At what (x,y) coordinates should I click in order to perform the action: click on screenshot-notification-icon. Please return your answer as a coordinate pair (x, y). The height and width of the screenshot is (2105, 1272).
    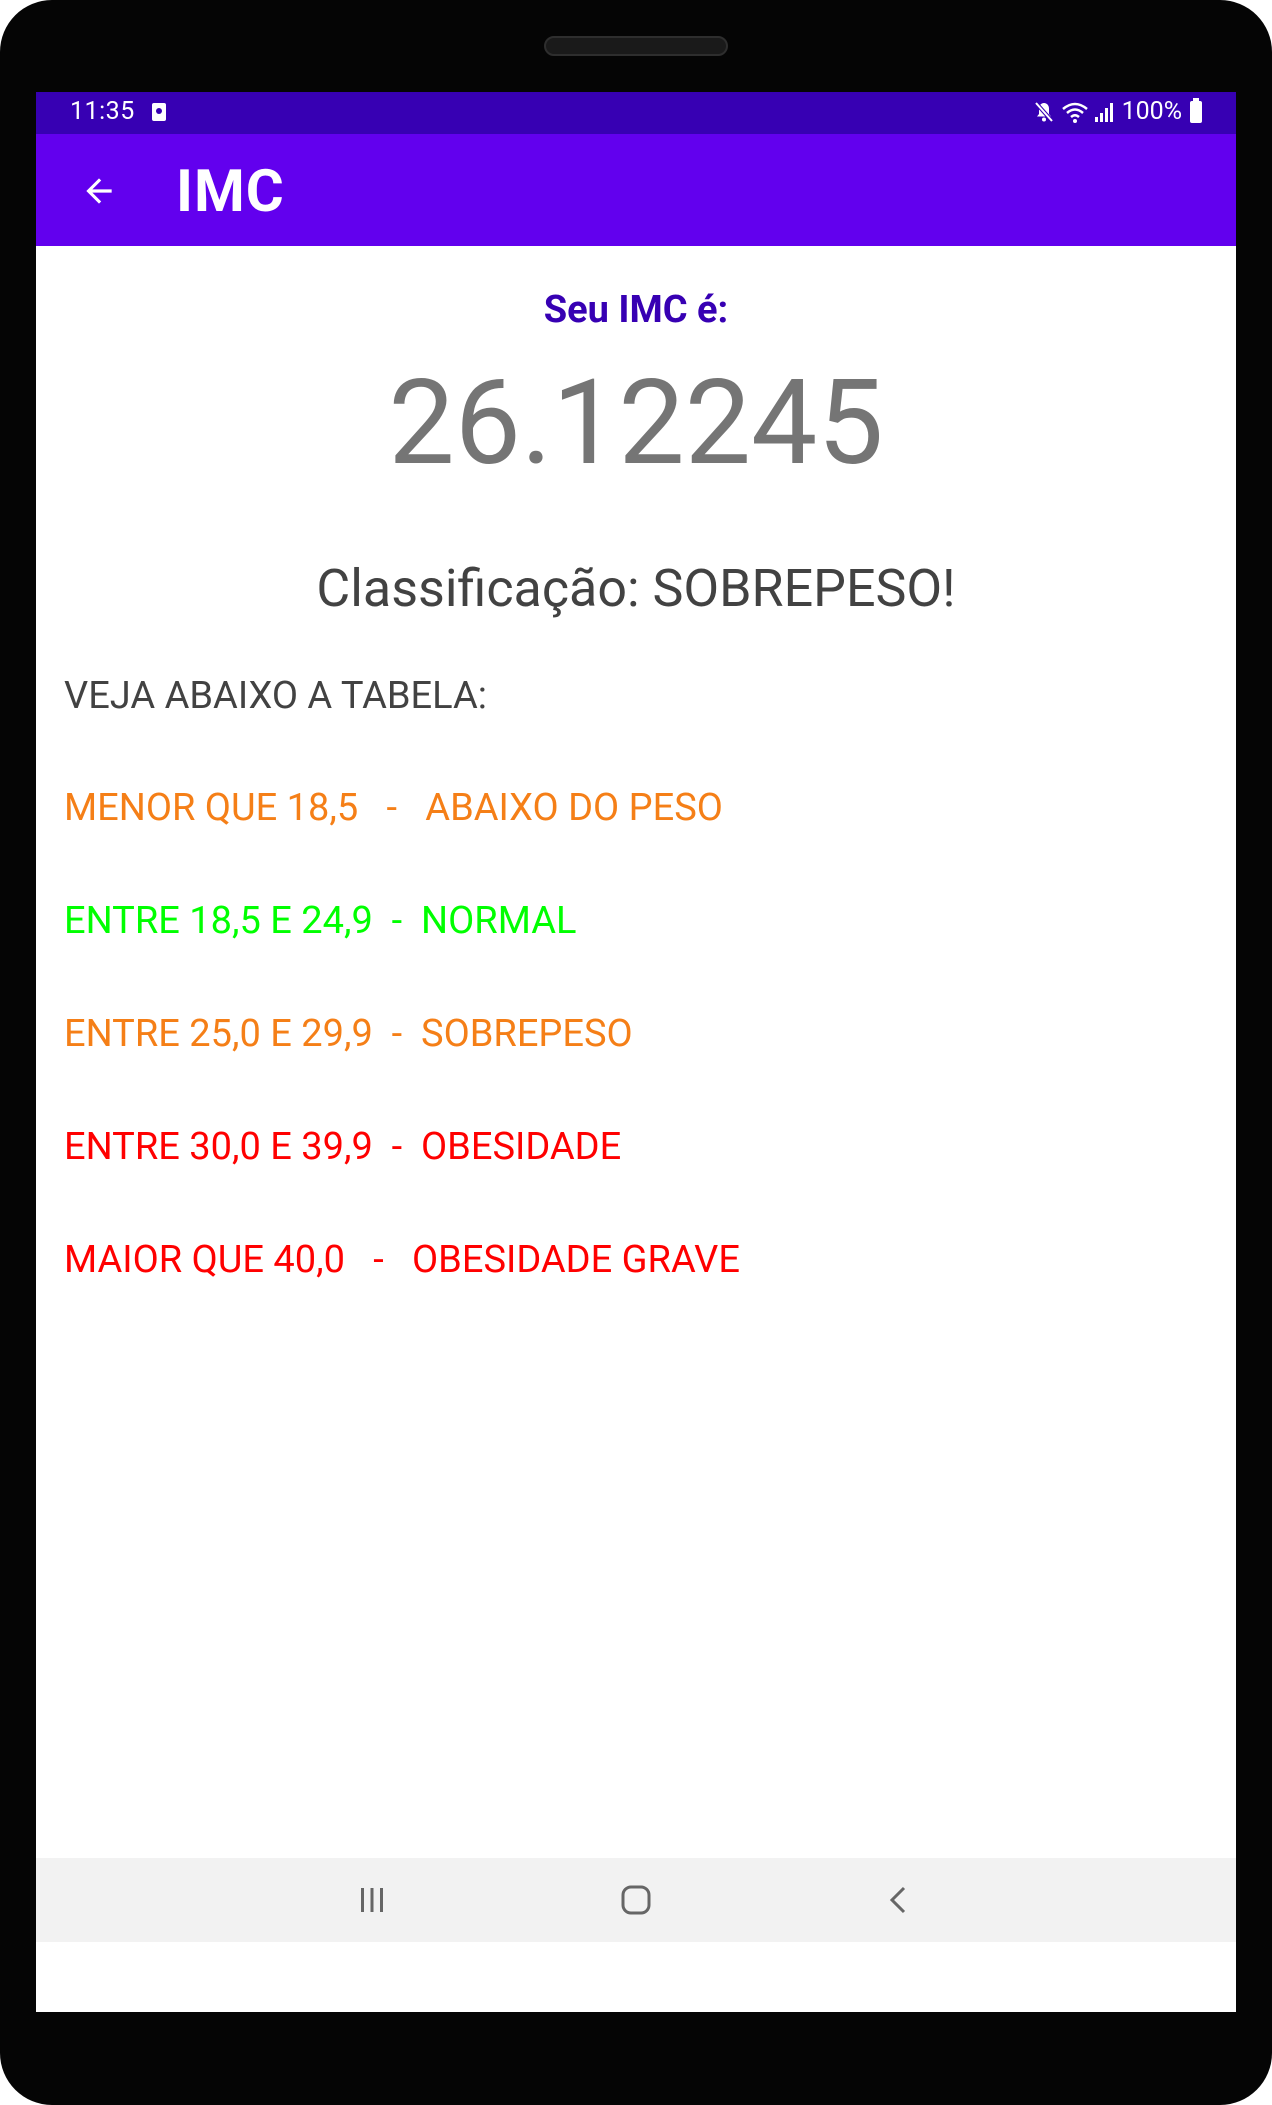
    Looking at the image, I should click on (159, 112).